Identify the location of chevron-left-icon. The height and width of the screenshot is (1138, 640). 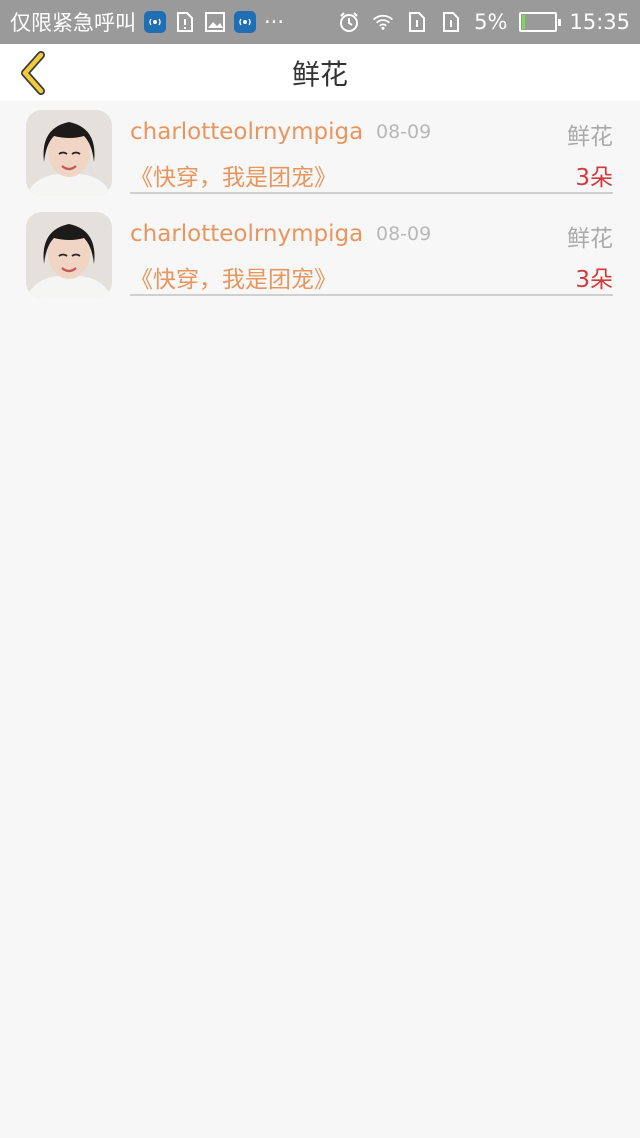
(33, 73).